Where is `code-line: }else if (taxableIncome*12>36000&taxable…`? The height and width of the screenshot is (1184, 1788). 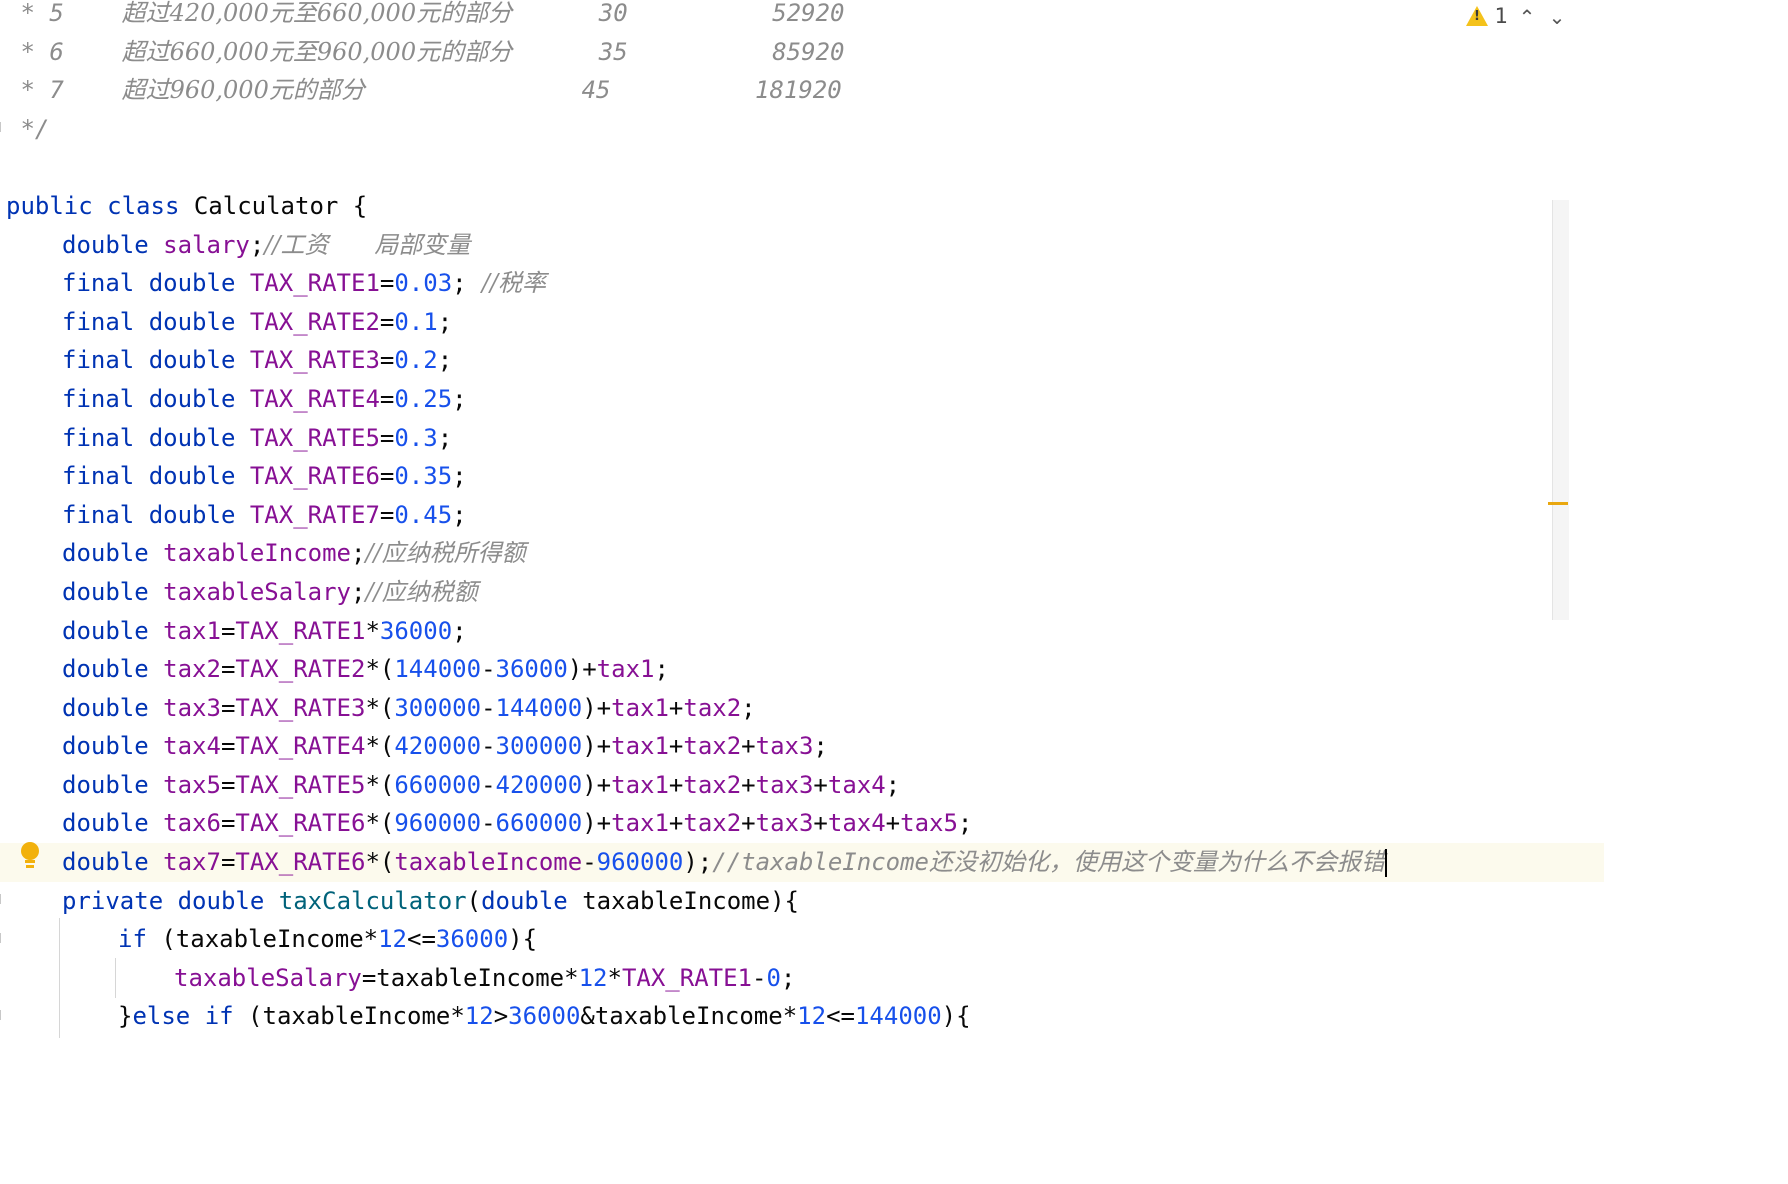 code-line: }else if (taxableIncome*12>36000&taxable… is located at coordinates (544, 1016).